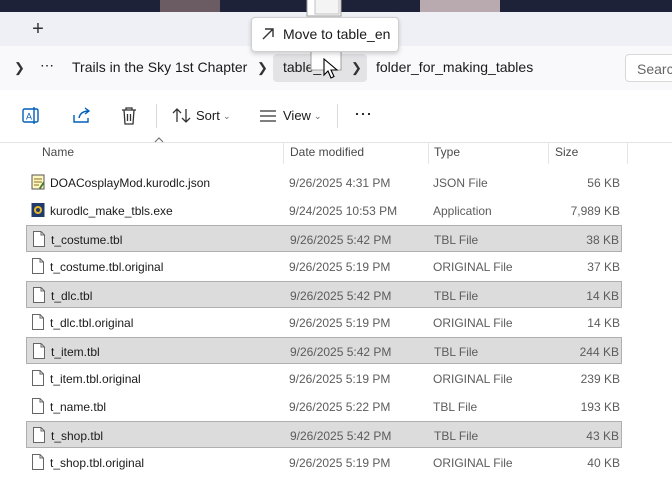 The height and width of the screenshot is (500, 672). What do you see at coordinates (331, 68) in the screenshot?
I see `mouse-cursor-icon` at bounding box center [331, 68].